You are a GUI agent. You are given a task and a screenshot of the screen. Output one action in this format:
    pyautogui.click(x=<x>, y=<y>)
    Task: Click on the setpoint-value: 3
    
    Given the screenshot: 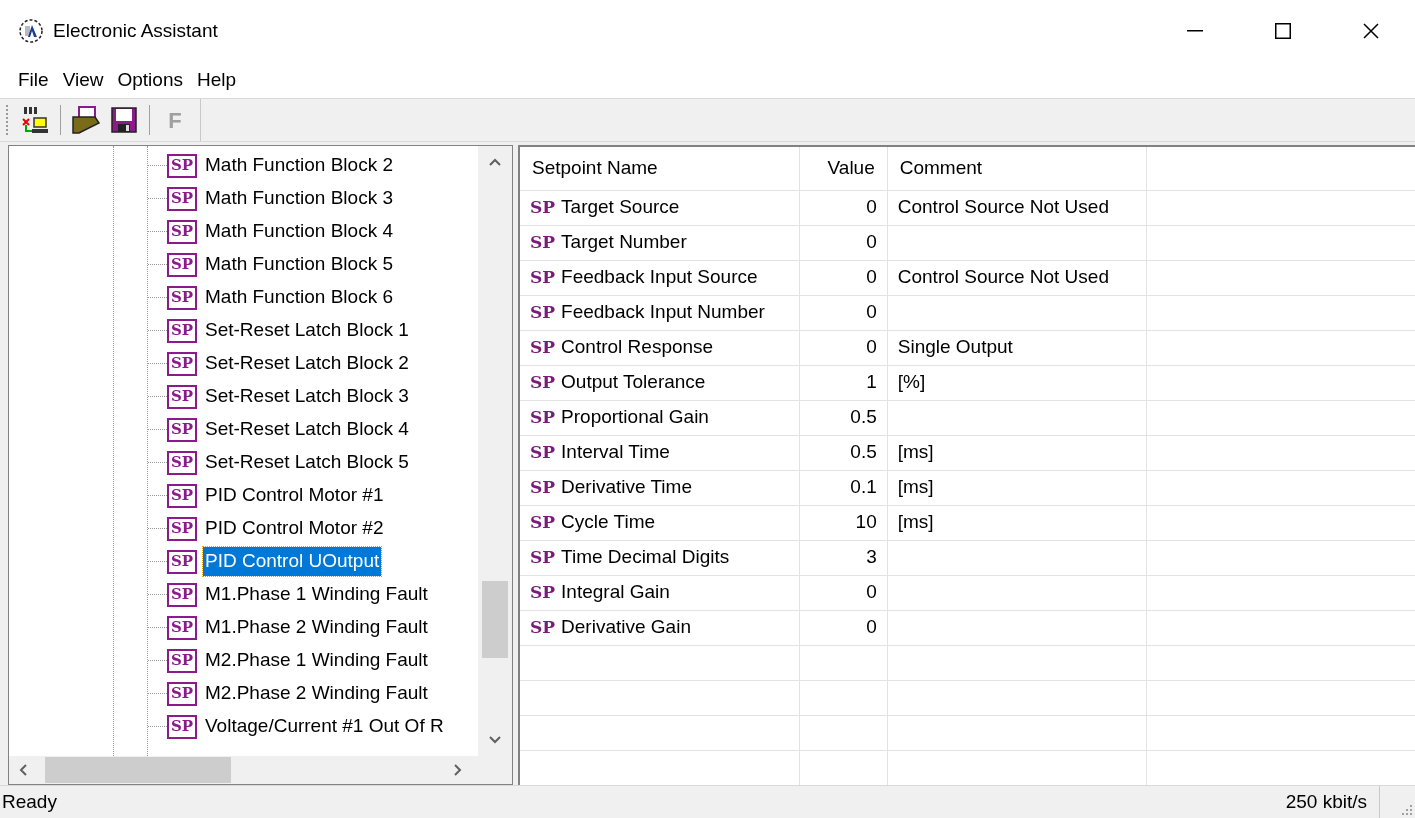 What is the action you would take?
    pyautogui.click(x=843, y=557)
    